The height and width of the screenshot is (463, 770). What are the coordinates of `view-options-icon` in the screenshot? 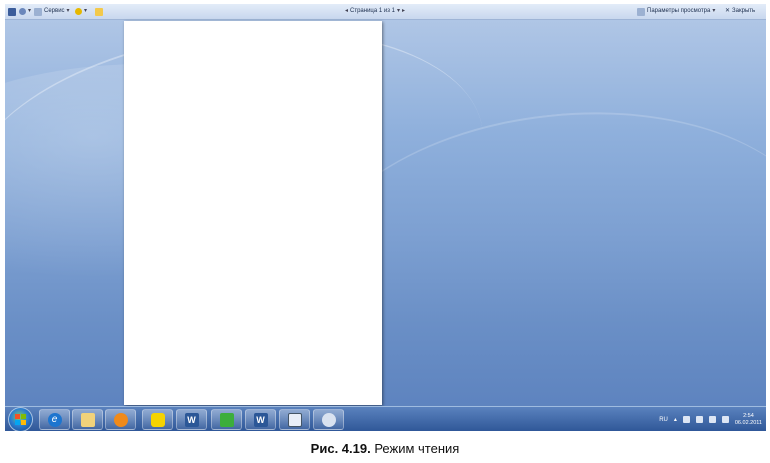 It's located at (641, 11).